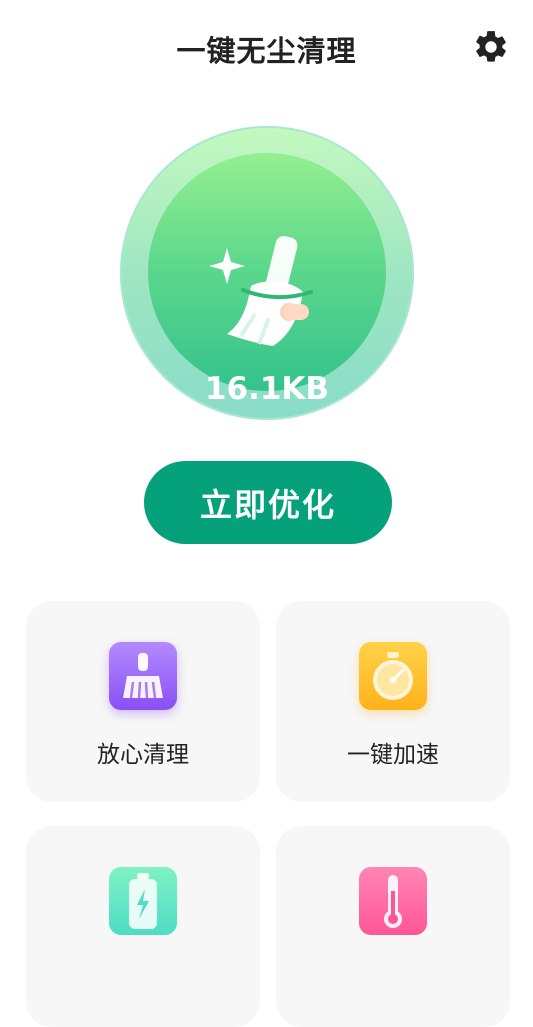  I want to click on broom-icon, so click(143, 676).